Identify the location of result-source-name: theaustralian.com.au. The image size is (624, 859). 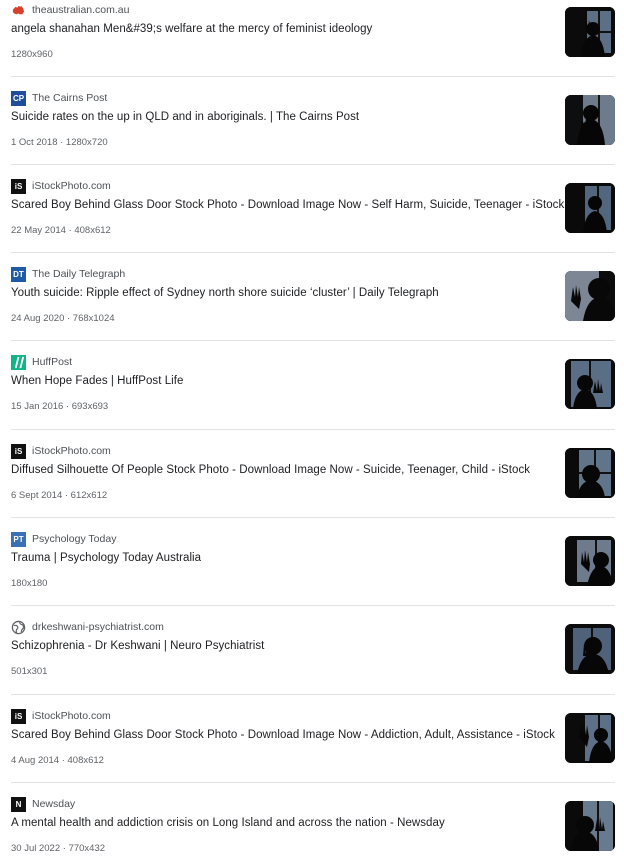
(81, 10).